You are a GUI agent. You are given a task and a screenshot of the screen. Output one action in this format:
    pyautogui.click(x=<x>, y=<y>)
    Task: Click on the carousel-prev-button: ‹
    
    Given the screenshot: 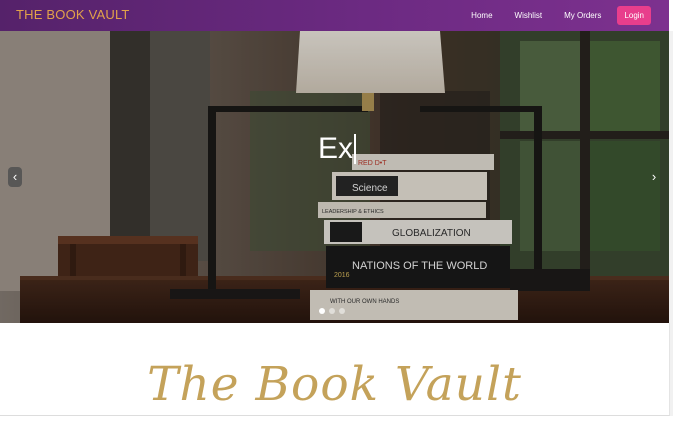 What is the action you would take?
    pyautogui.click(x=15, y=177)
    